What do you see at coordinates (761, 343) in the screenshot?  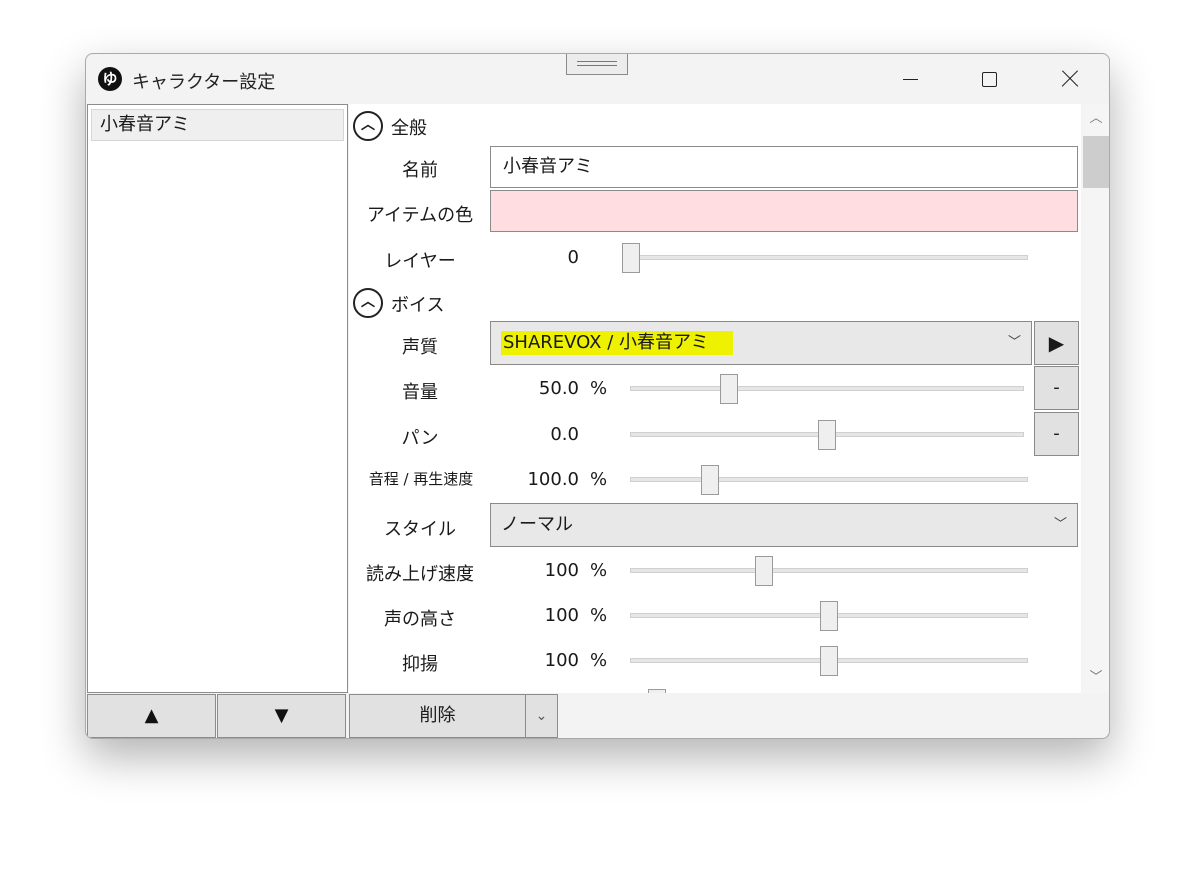 I see `voice-quality-dropdown: SHAREVOX / 小春音アミ ﹀` at bounding box center [761, 343].